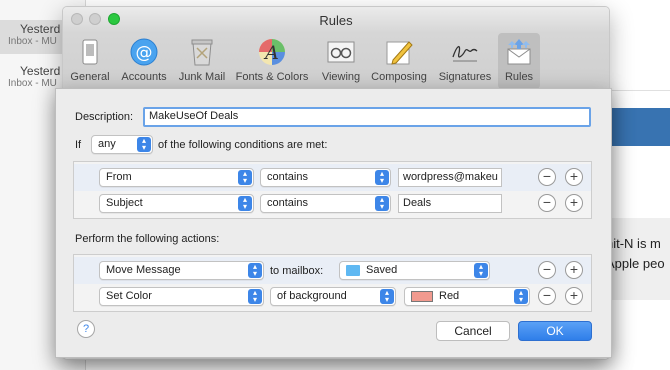  Describe the element at coordinates (341, 77) in the screenshot. I see `toolbar-tab-label: Viewing` at that location.